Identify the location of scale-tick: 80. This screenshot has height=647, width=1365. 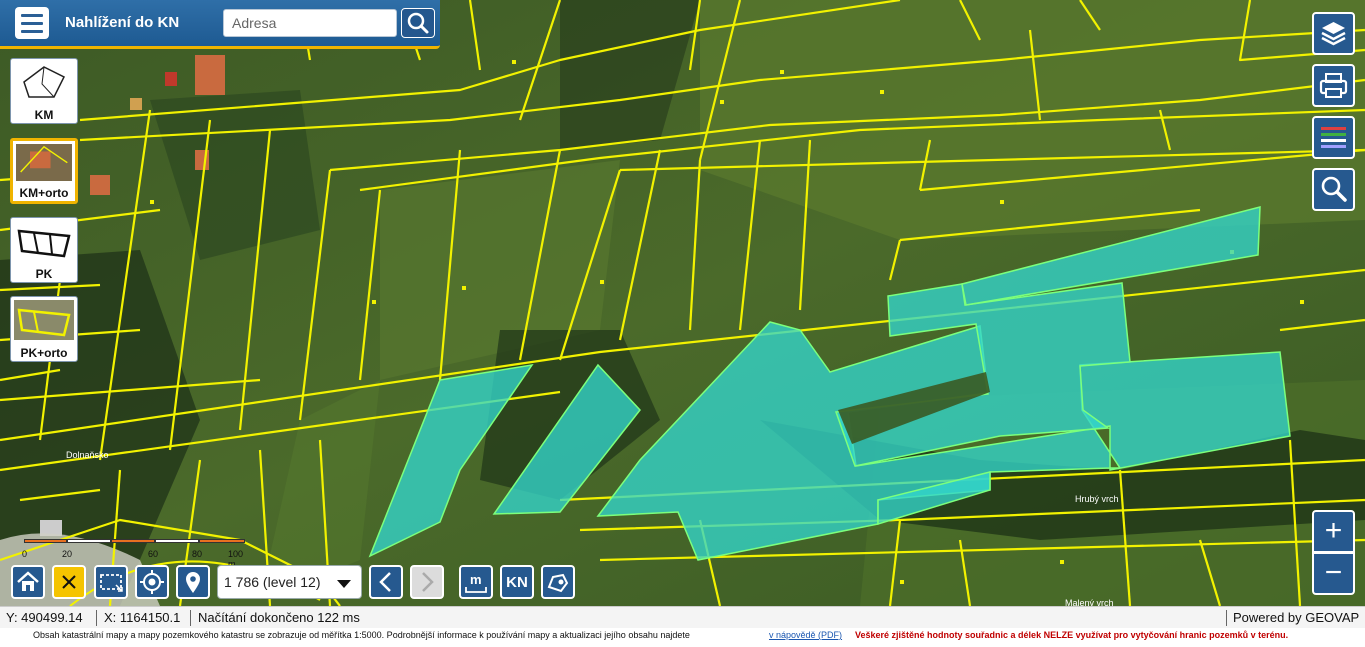
(197, 554).